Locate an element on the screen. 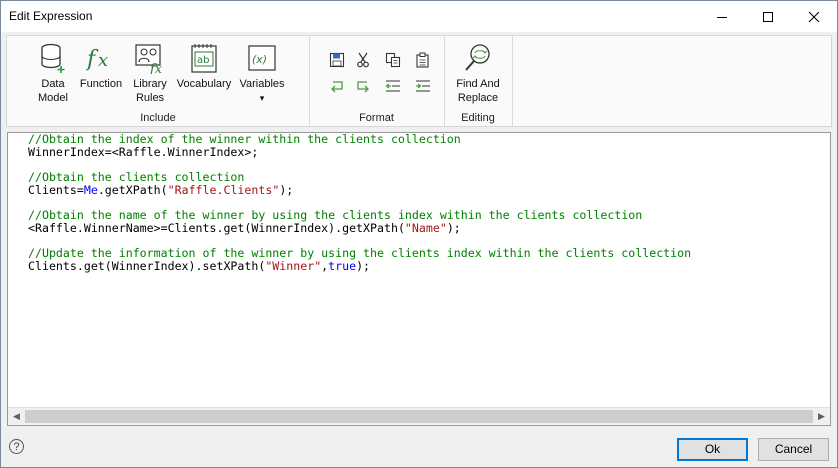 This screenshot has width=838, height=468. indent-icon is located at coordinates (423, 86).